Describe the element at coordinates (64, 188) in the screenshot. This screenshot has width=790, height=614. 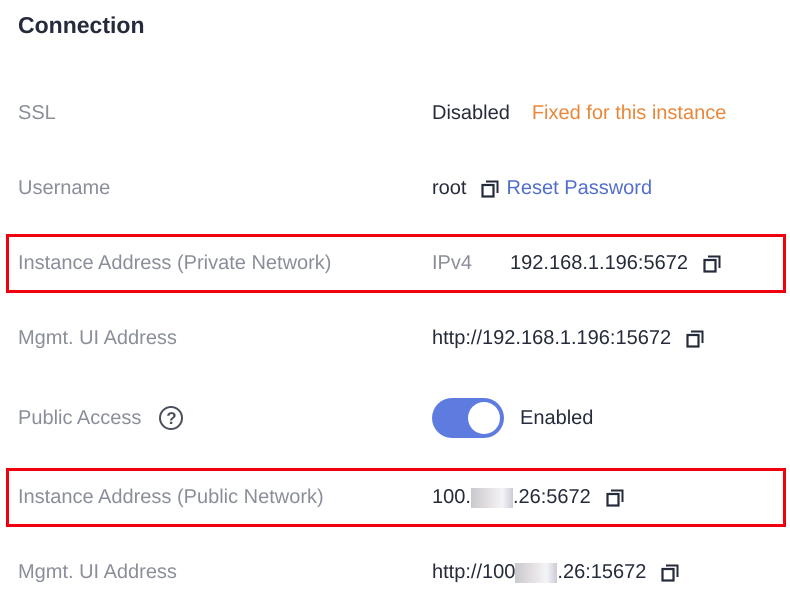
I see `field-label: Username` at that location.